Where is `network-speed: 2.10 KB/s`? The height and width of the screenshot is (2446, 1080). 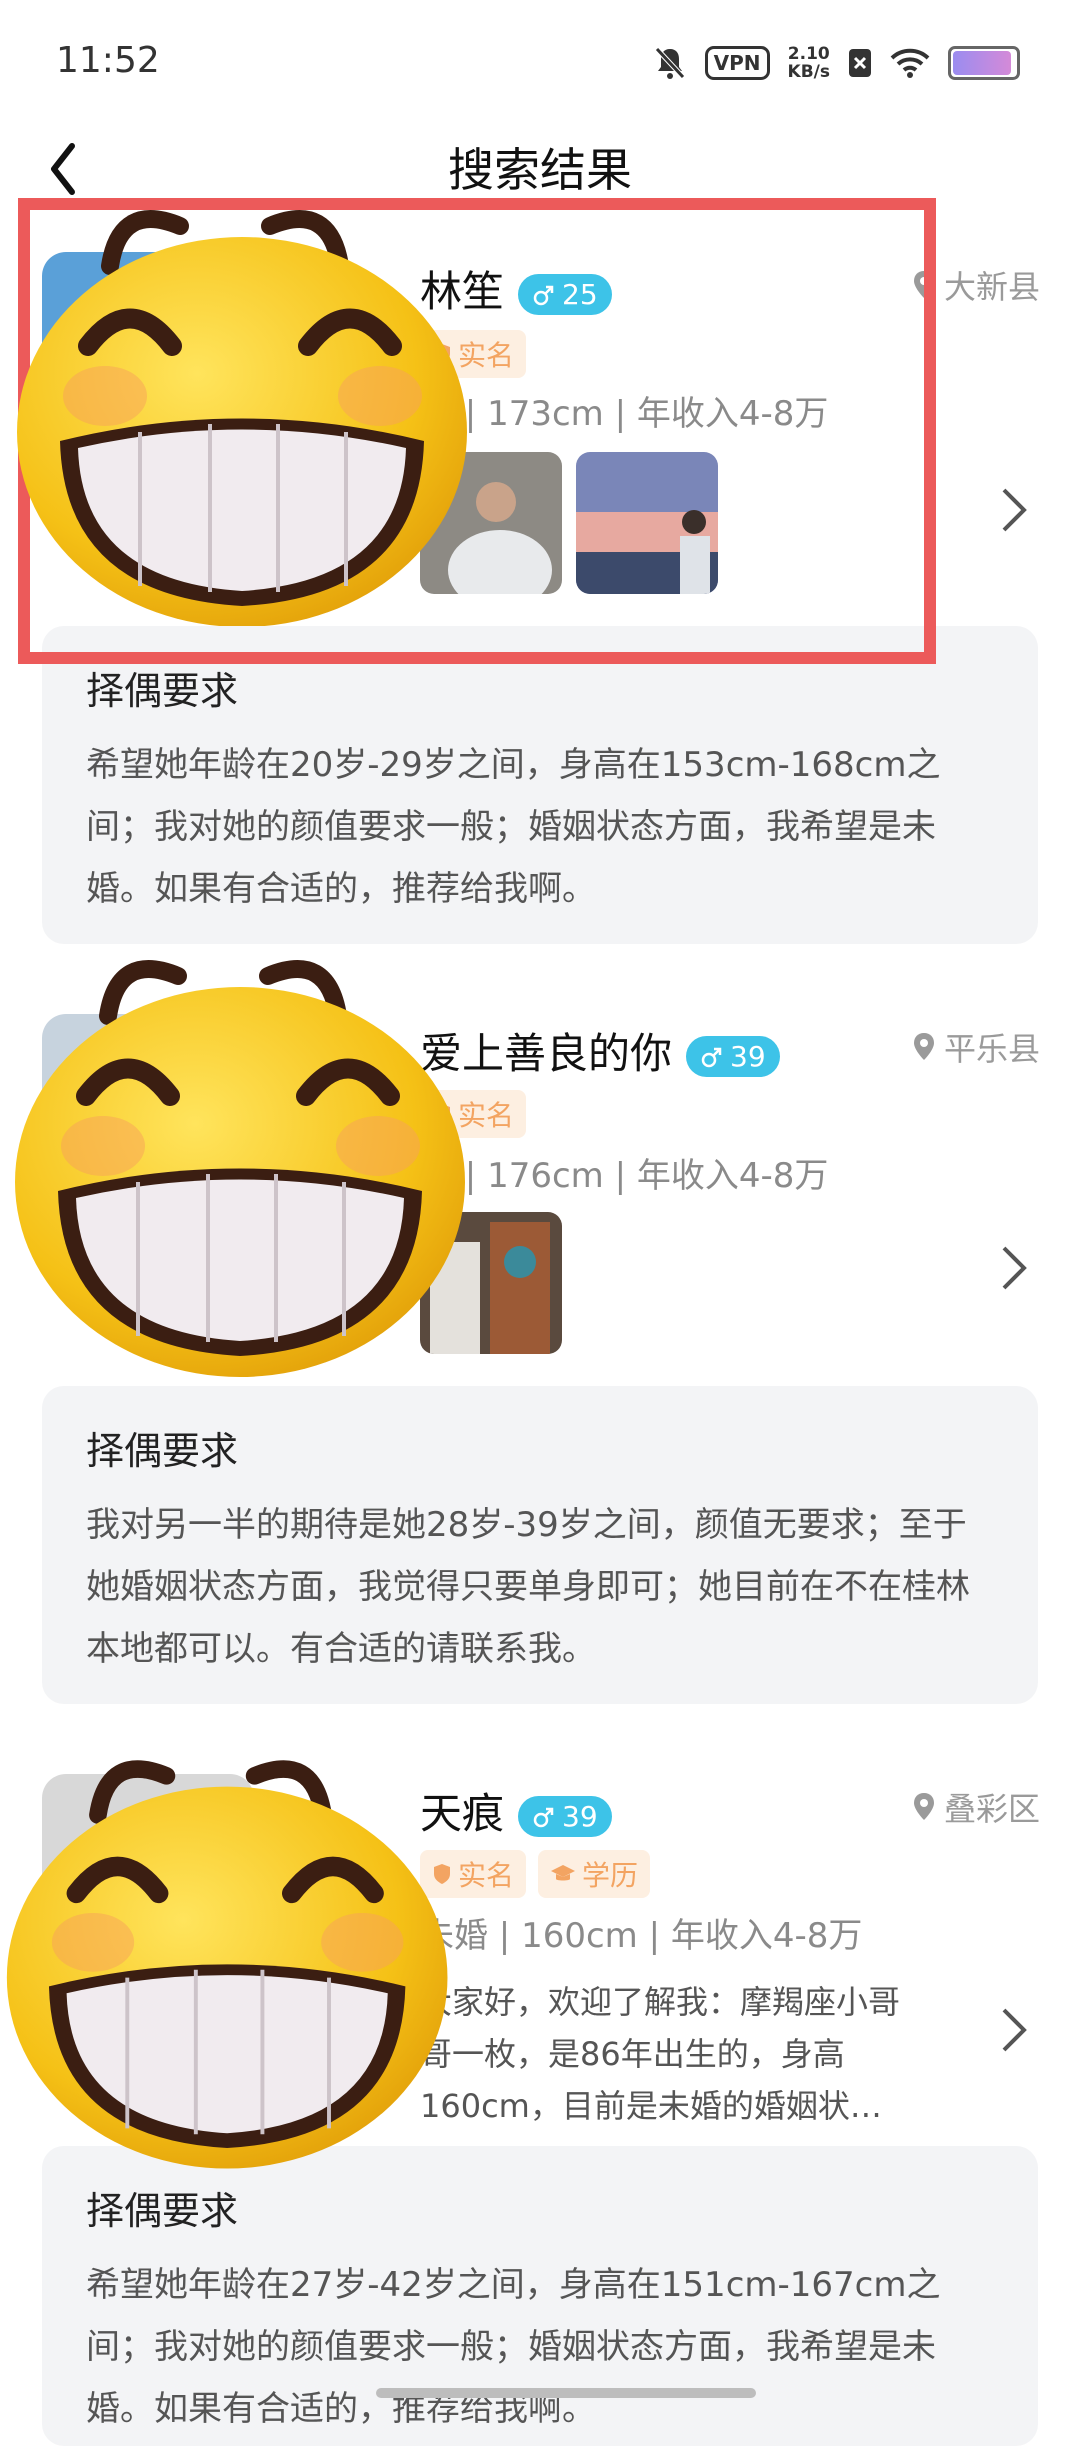
network-speed: 2.10 KB/s is located at coordinates (808, 63).